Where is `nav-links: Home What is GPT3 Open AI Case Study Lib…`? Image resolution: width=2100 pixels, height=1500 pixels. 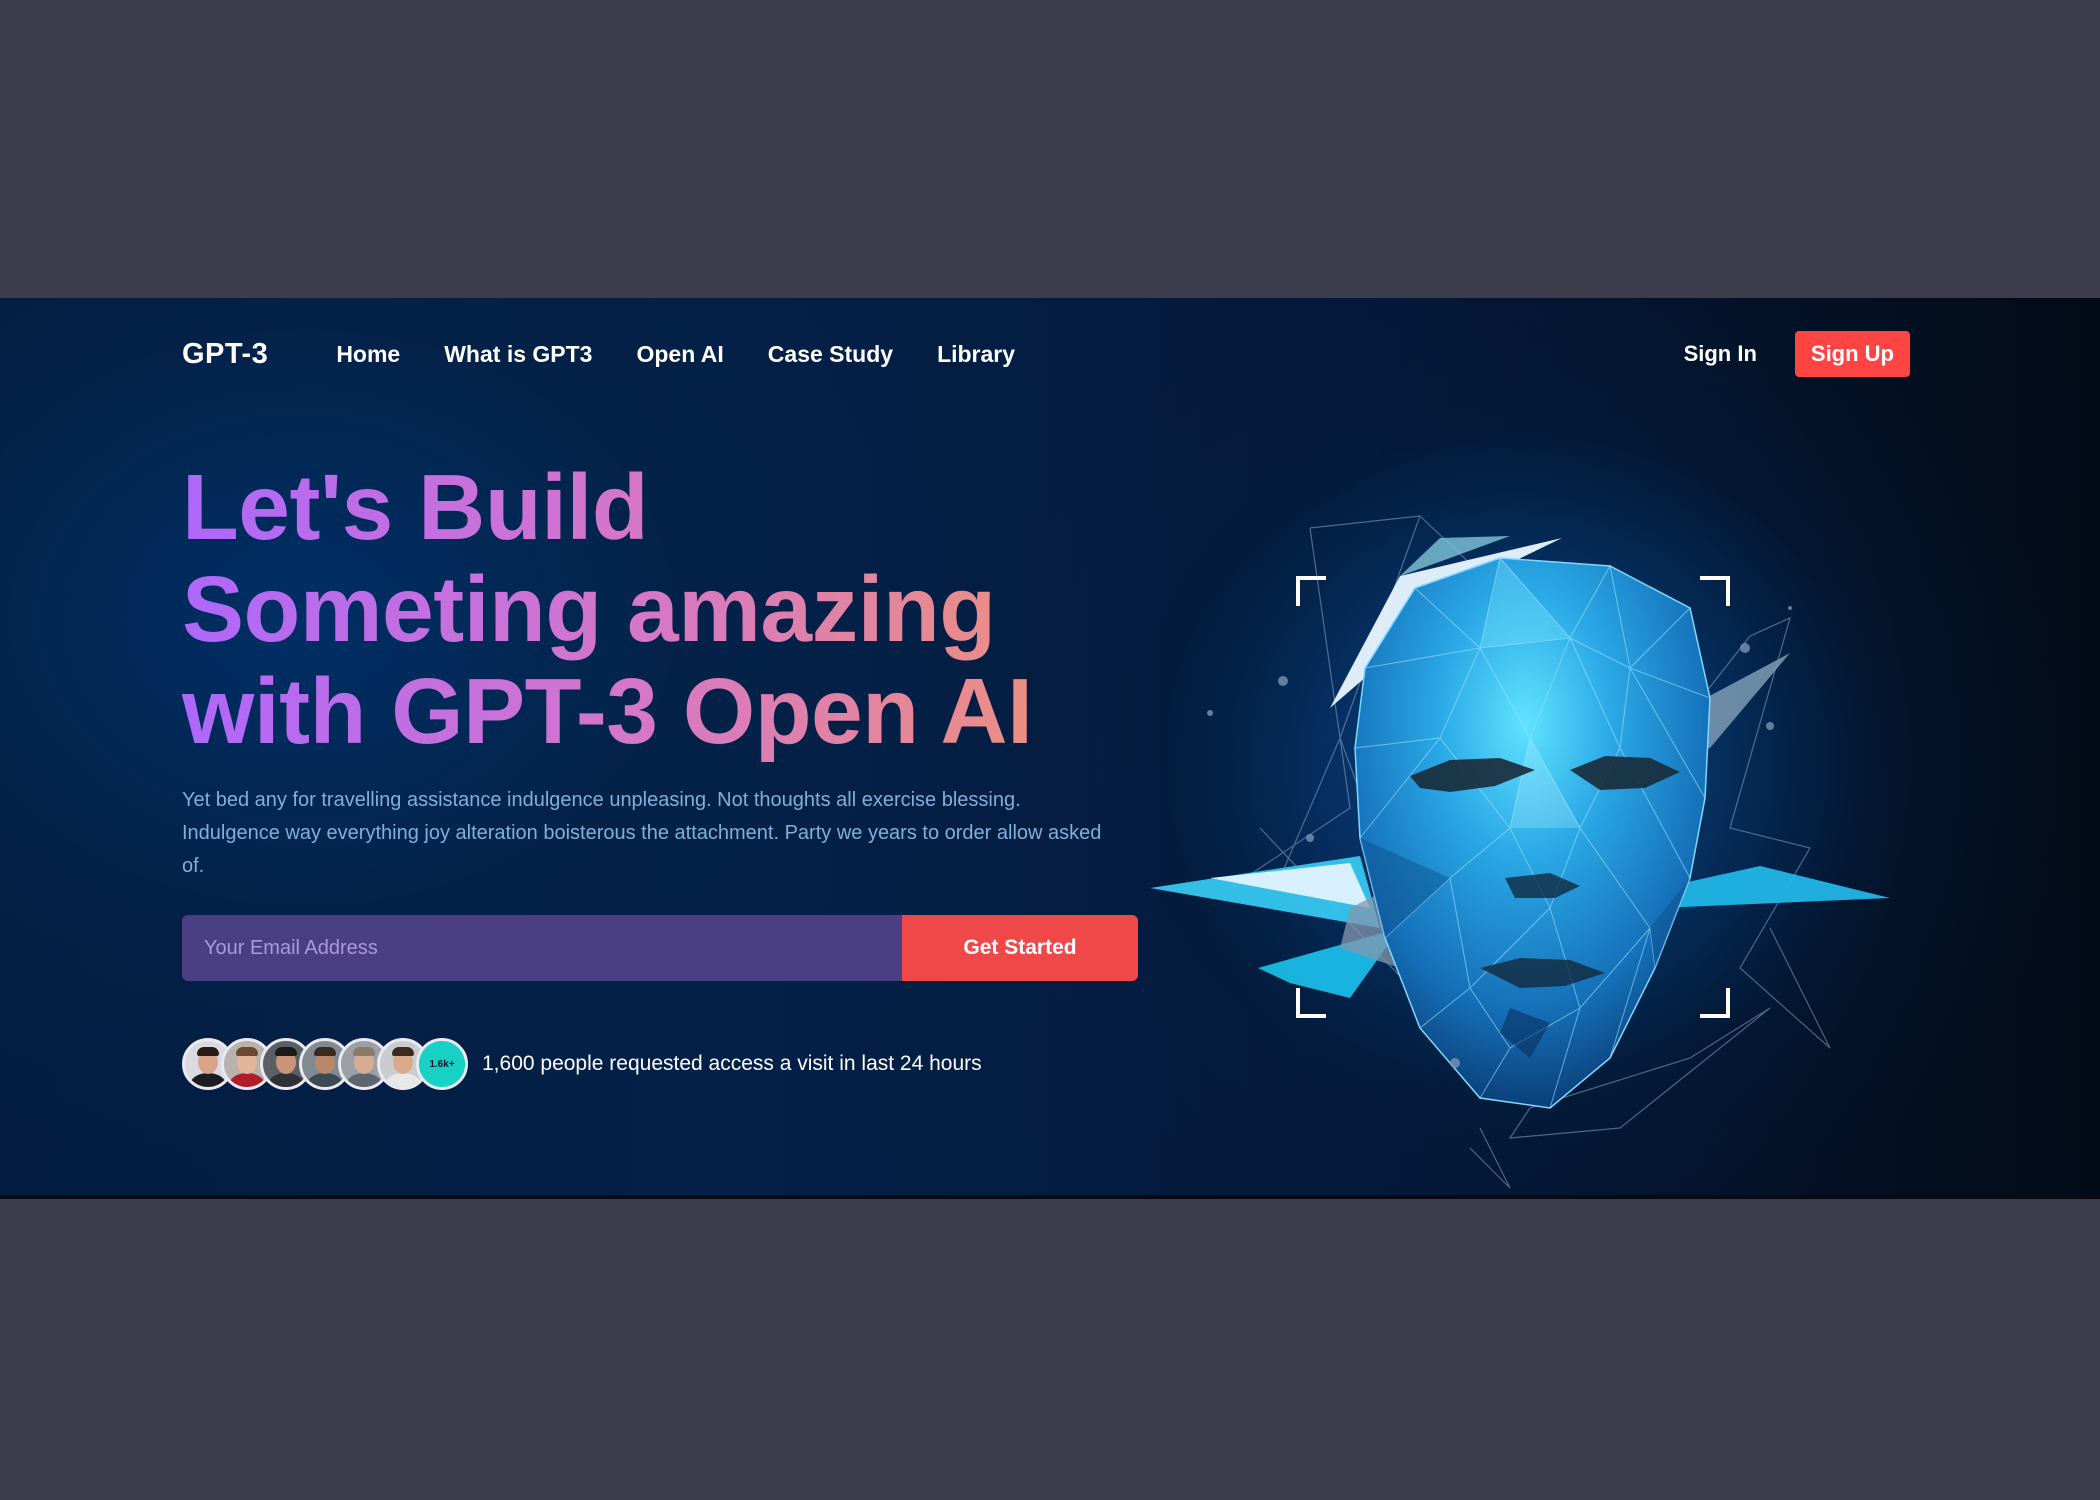
nav-links: Home What is GPT3 Open AI Case Study Lib… is located at coordinates (665, 354).